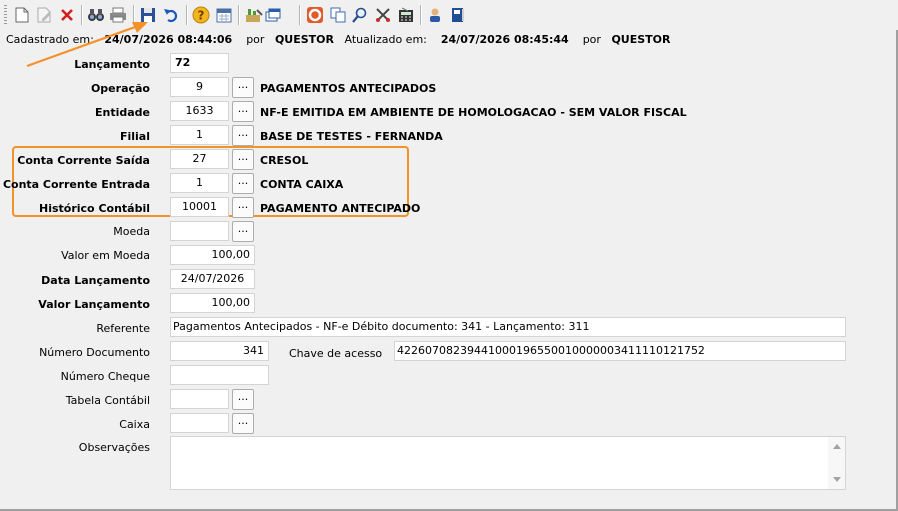 This screenshot has width=898, height=511. Describe the element at coordinates (315, 15) in the screenshot. I see `lifebuoy-icon` at that location.